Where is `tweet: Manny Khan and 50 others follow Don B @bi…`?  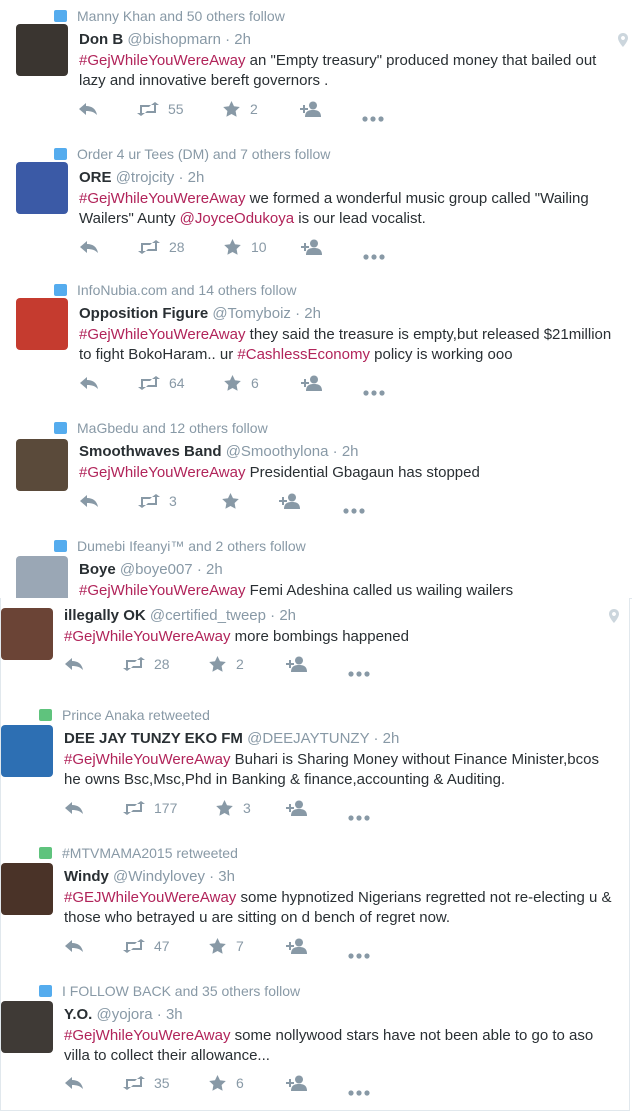
tweet: Manny Khan and 50 others follow Don B @bi… is located at coordinates (316, 64).